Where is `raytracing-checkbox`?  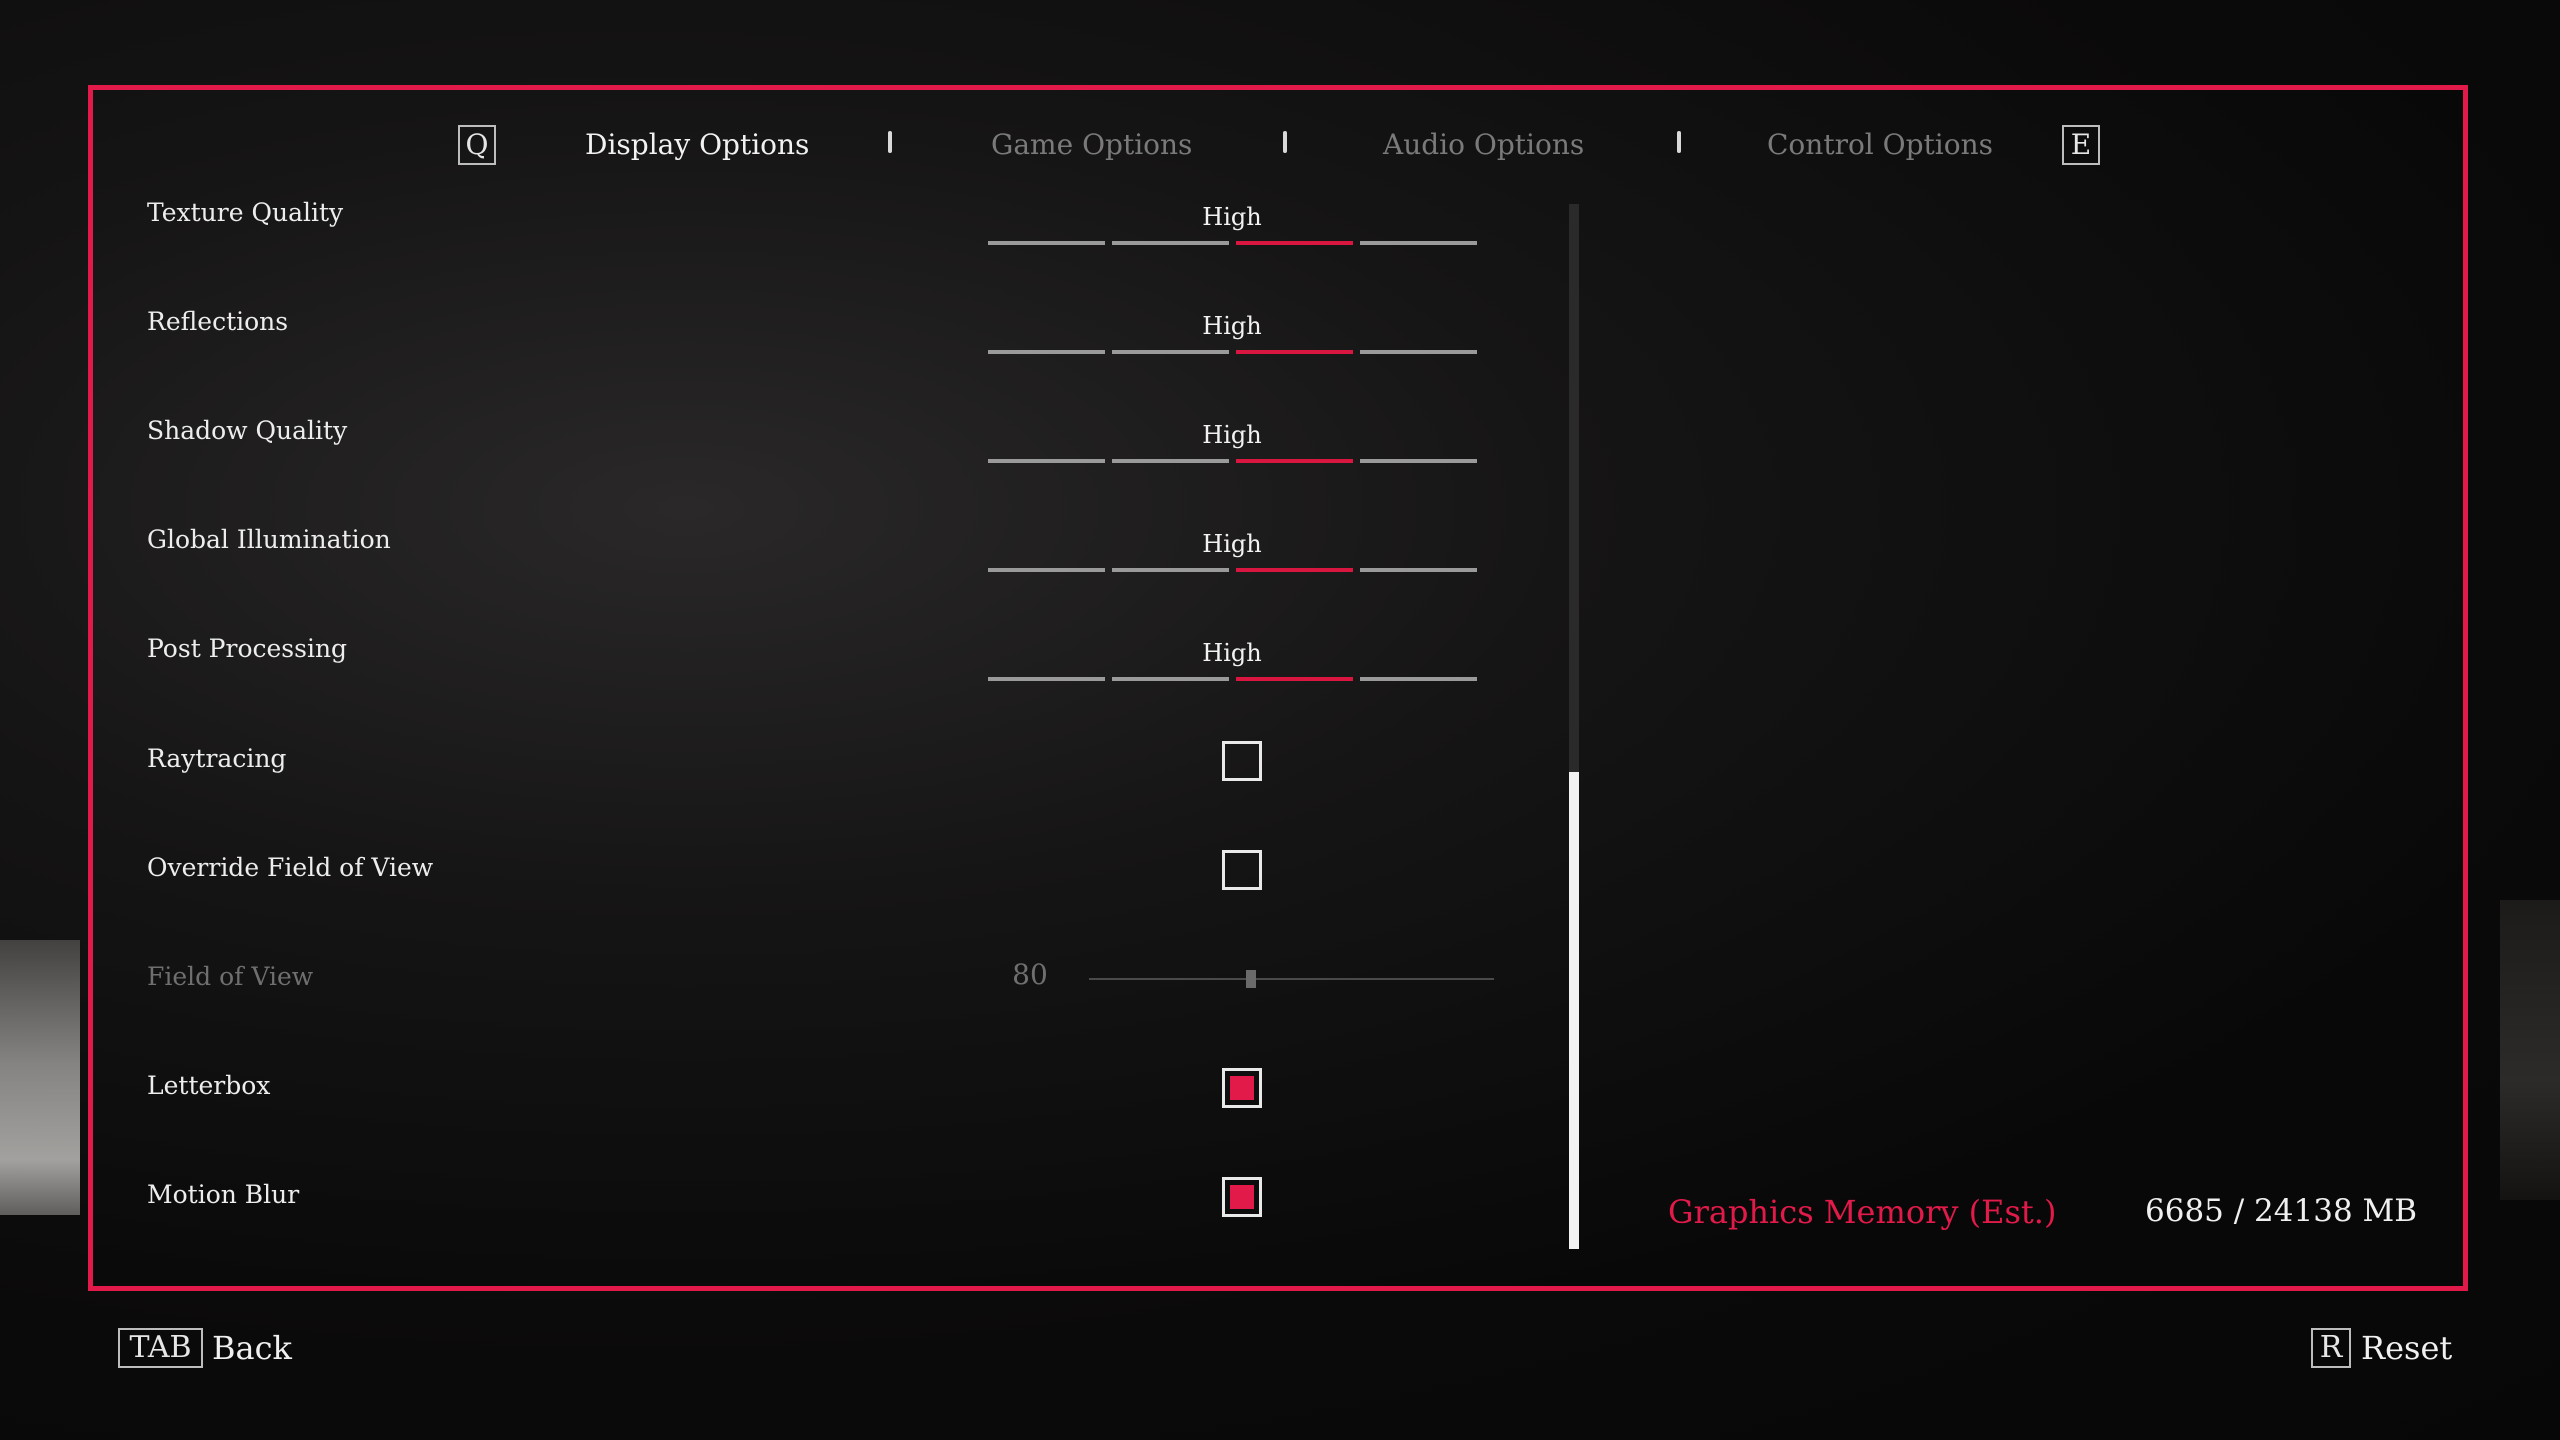 raytracing-checkbox is located at coordinates (1242, 761).